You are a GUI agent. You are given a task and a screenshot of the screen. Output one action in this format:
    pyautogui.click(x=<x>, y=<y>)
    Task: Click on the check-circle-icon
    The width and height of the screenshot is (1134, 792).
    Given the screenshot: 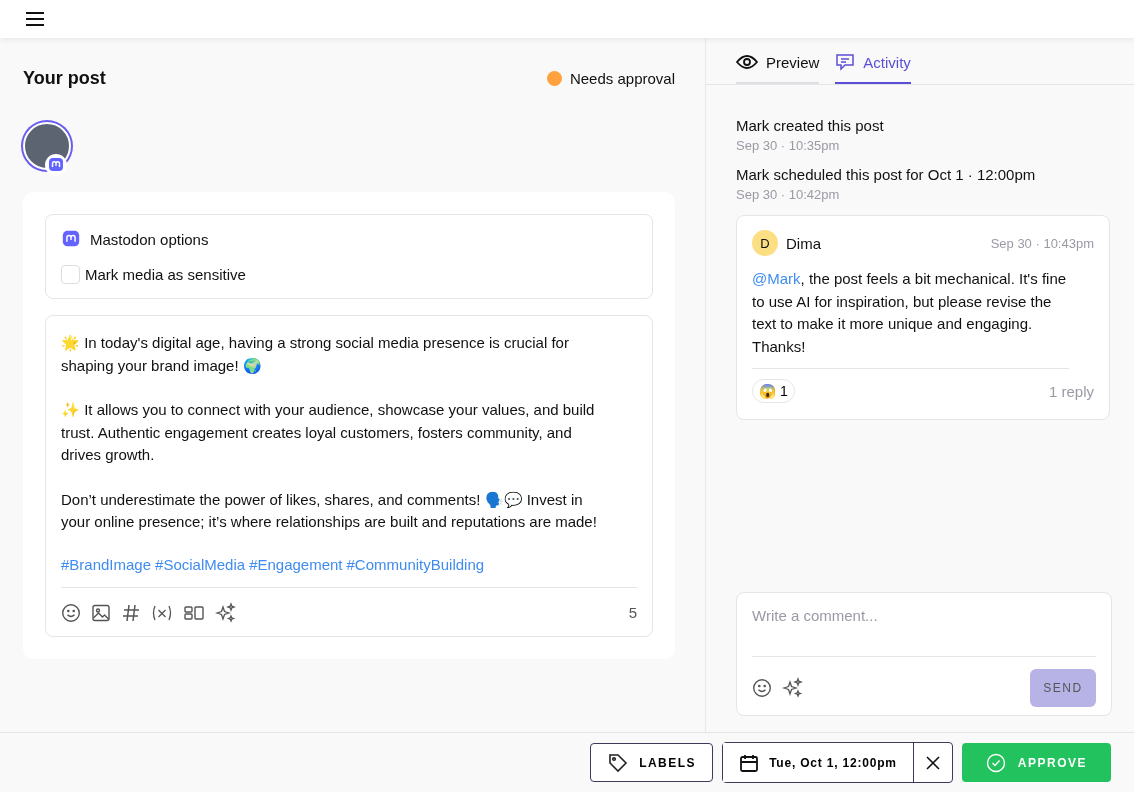 What is the action you would take?
    pyautogui.click(x=995, y=762)
    